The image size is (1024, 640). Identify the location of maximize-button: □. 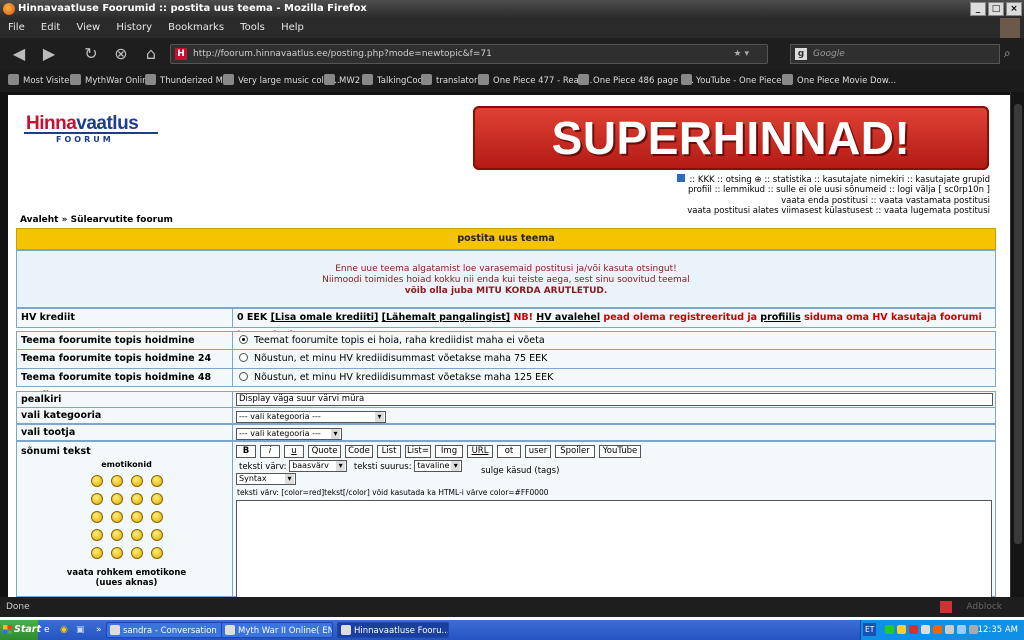
(996, 9).